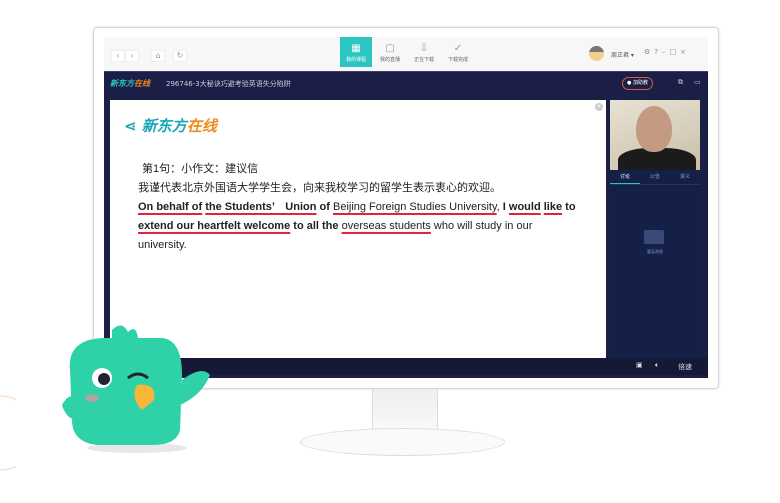  I want to click on share-icon: ⧉, so click(680, 82).